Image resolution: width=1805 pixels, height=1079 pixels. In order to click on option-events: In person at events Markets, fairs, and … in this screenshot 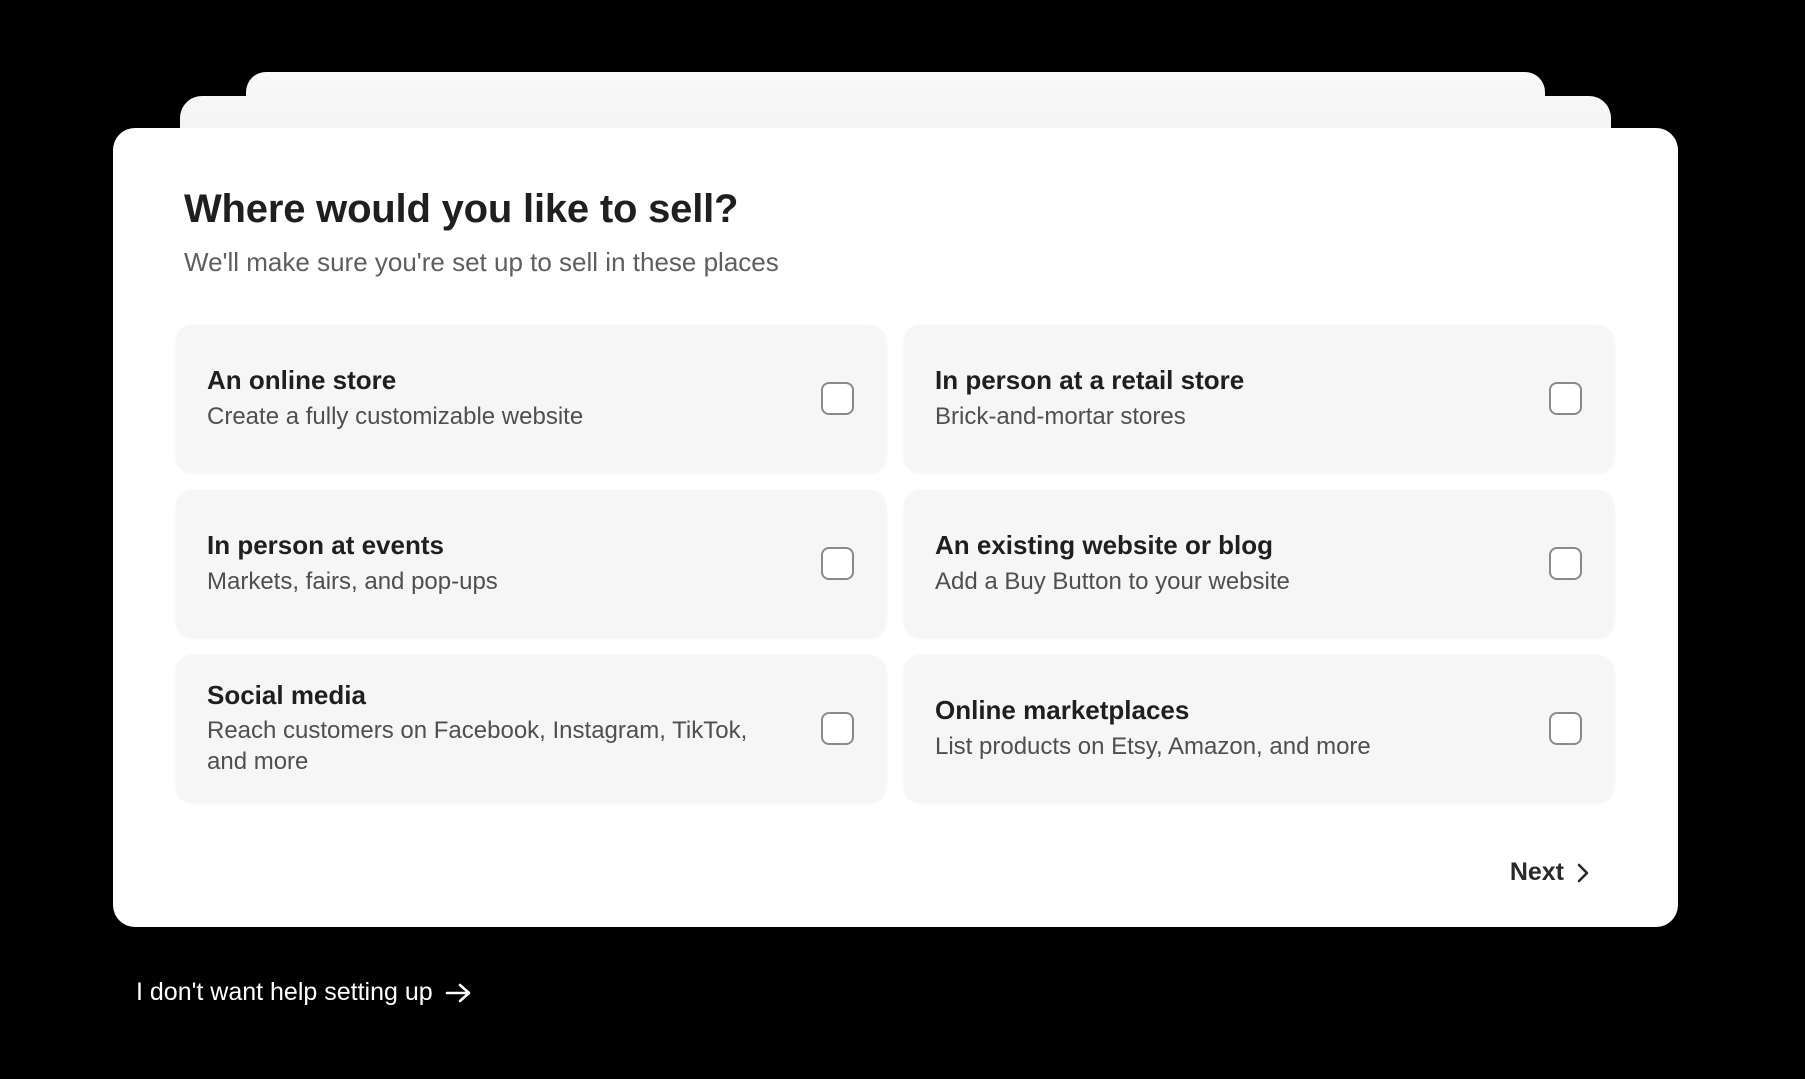, I will do `click(531, 563)`.